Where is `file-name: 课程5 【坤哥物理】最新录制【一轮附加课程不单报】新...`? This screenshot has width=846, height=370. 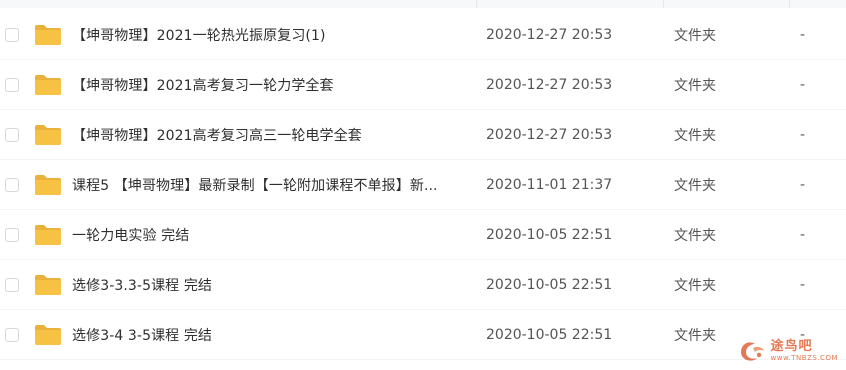 file-name: 课程5 【坤哥物理】最新录制【一轮附加课程不单报】新... is located at coordinates (269, 185).